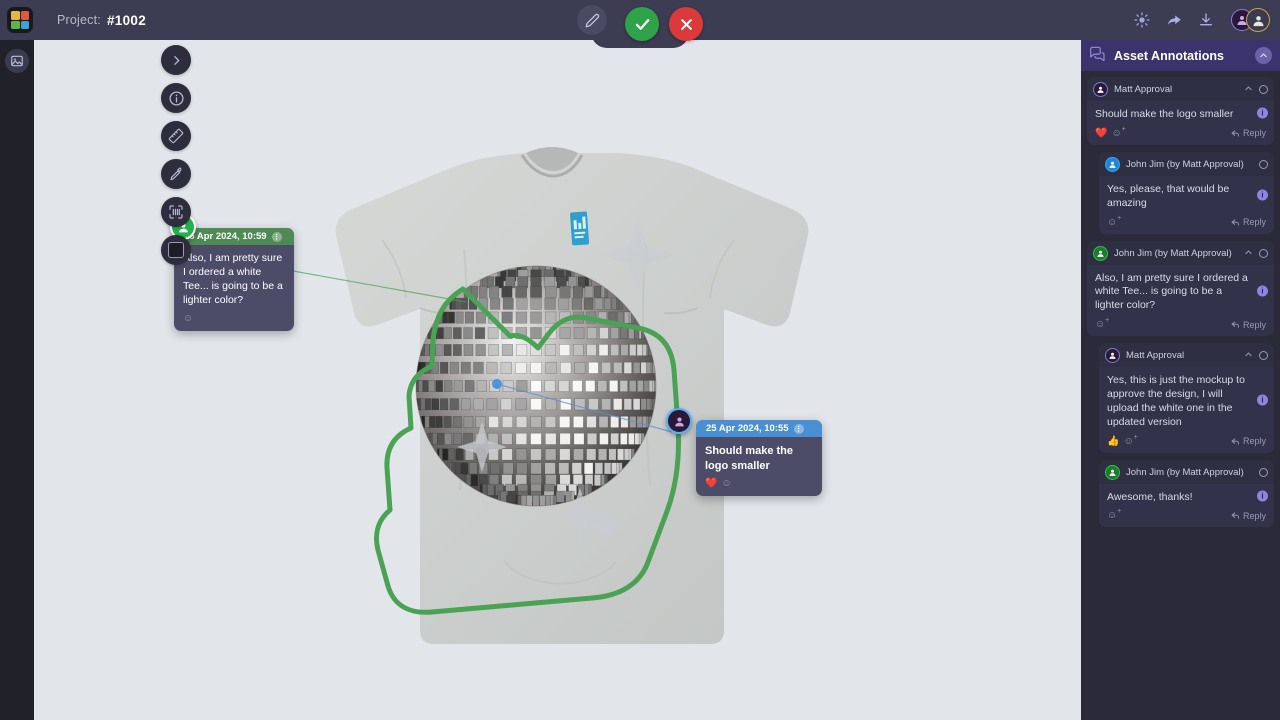  I want to click on top-bar-right, so click(1201, 20).